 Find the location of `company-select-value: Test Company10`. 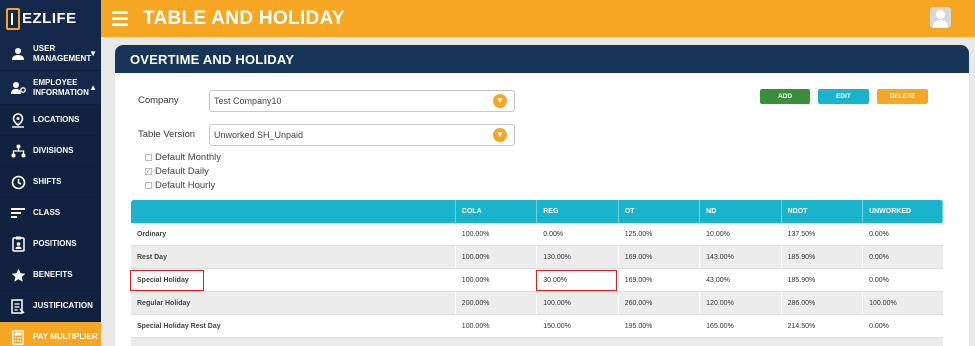

company-select-value: Test Company10 is located at coordinates (248, 101).